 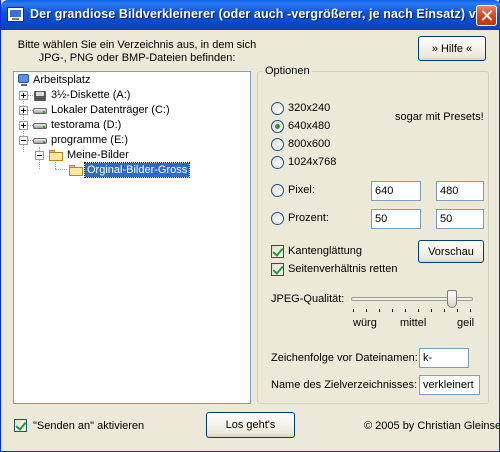 I want to click on radio-pixel, so click(x=277, y=190).